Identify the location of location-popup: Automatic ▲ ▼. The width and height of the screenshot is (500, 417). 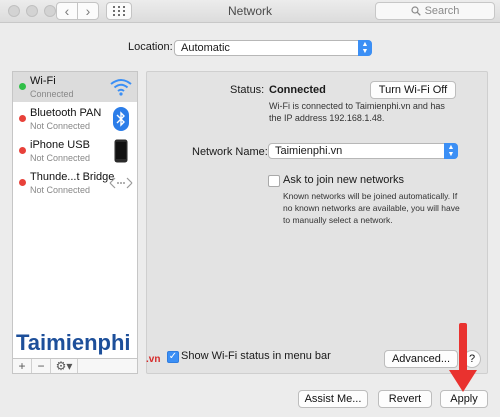
(273, 48).